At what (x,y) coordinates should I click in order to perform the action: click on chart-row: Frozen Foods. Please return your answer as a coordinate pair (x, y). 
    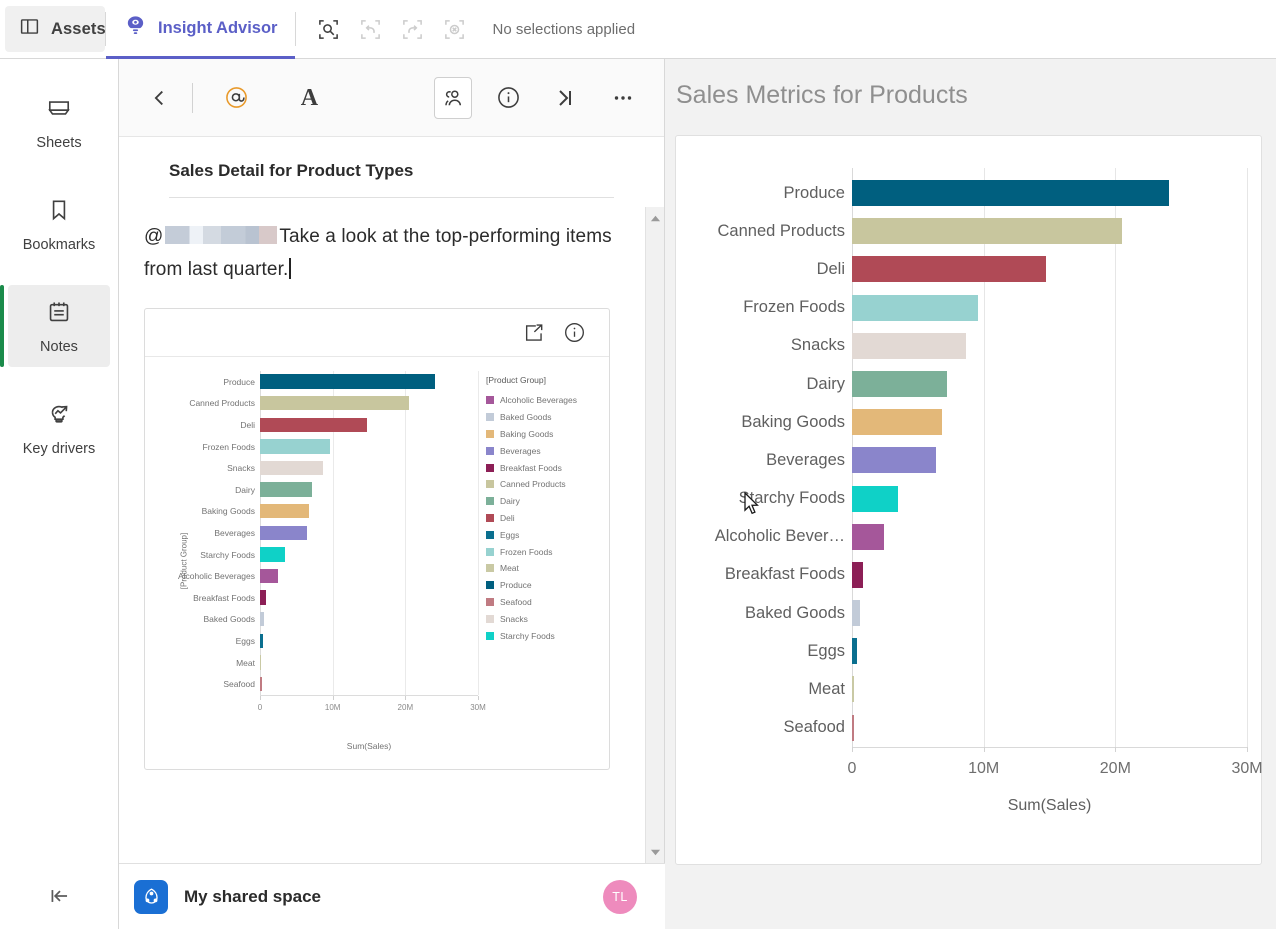
    Looking at the image, I should click on (961, 308).